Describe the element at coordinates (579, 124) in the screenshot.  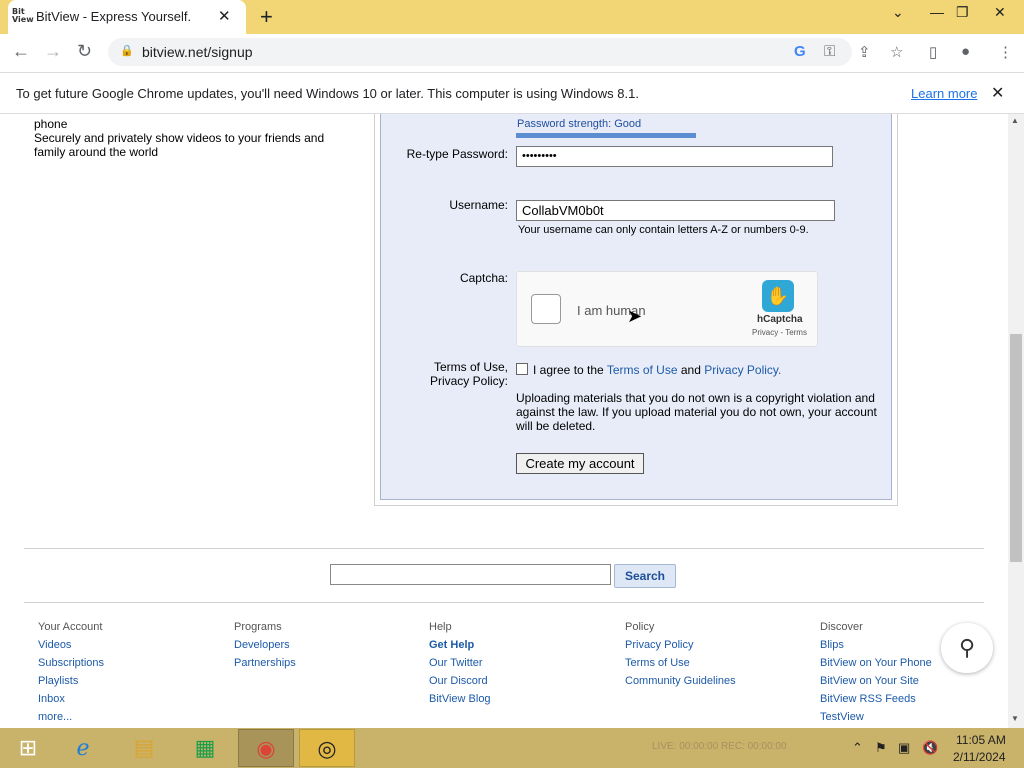
I see `password-strength-text: Password strength: Good` at that location.